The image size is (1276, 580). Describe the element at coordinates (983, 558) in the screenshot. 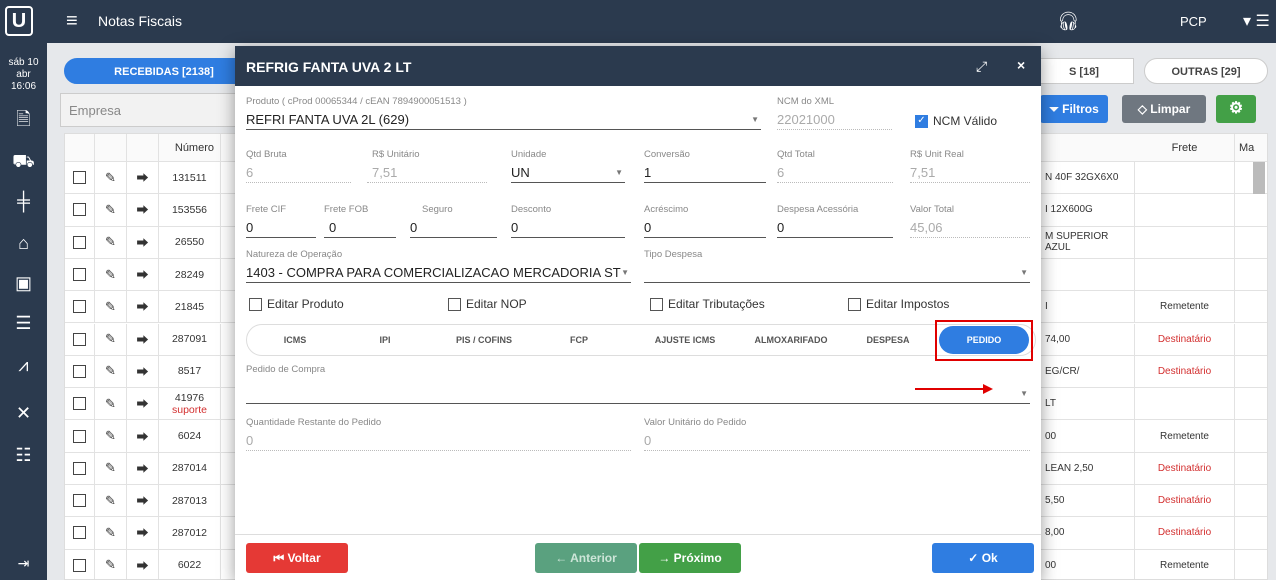

I see `ok-button: ✓ Ok` at that location.